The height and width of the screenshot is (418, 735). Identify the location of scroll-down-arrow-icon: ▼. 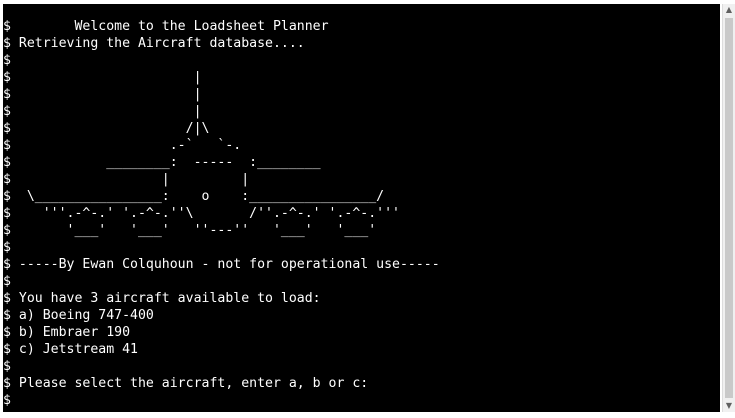
(729, 406).